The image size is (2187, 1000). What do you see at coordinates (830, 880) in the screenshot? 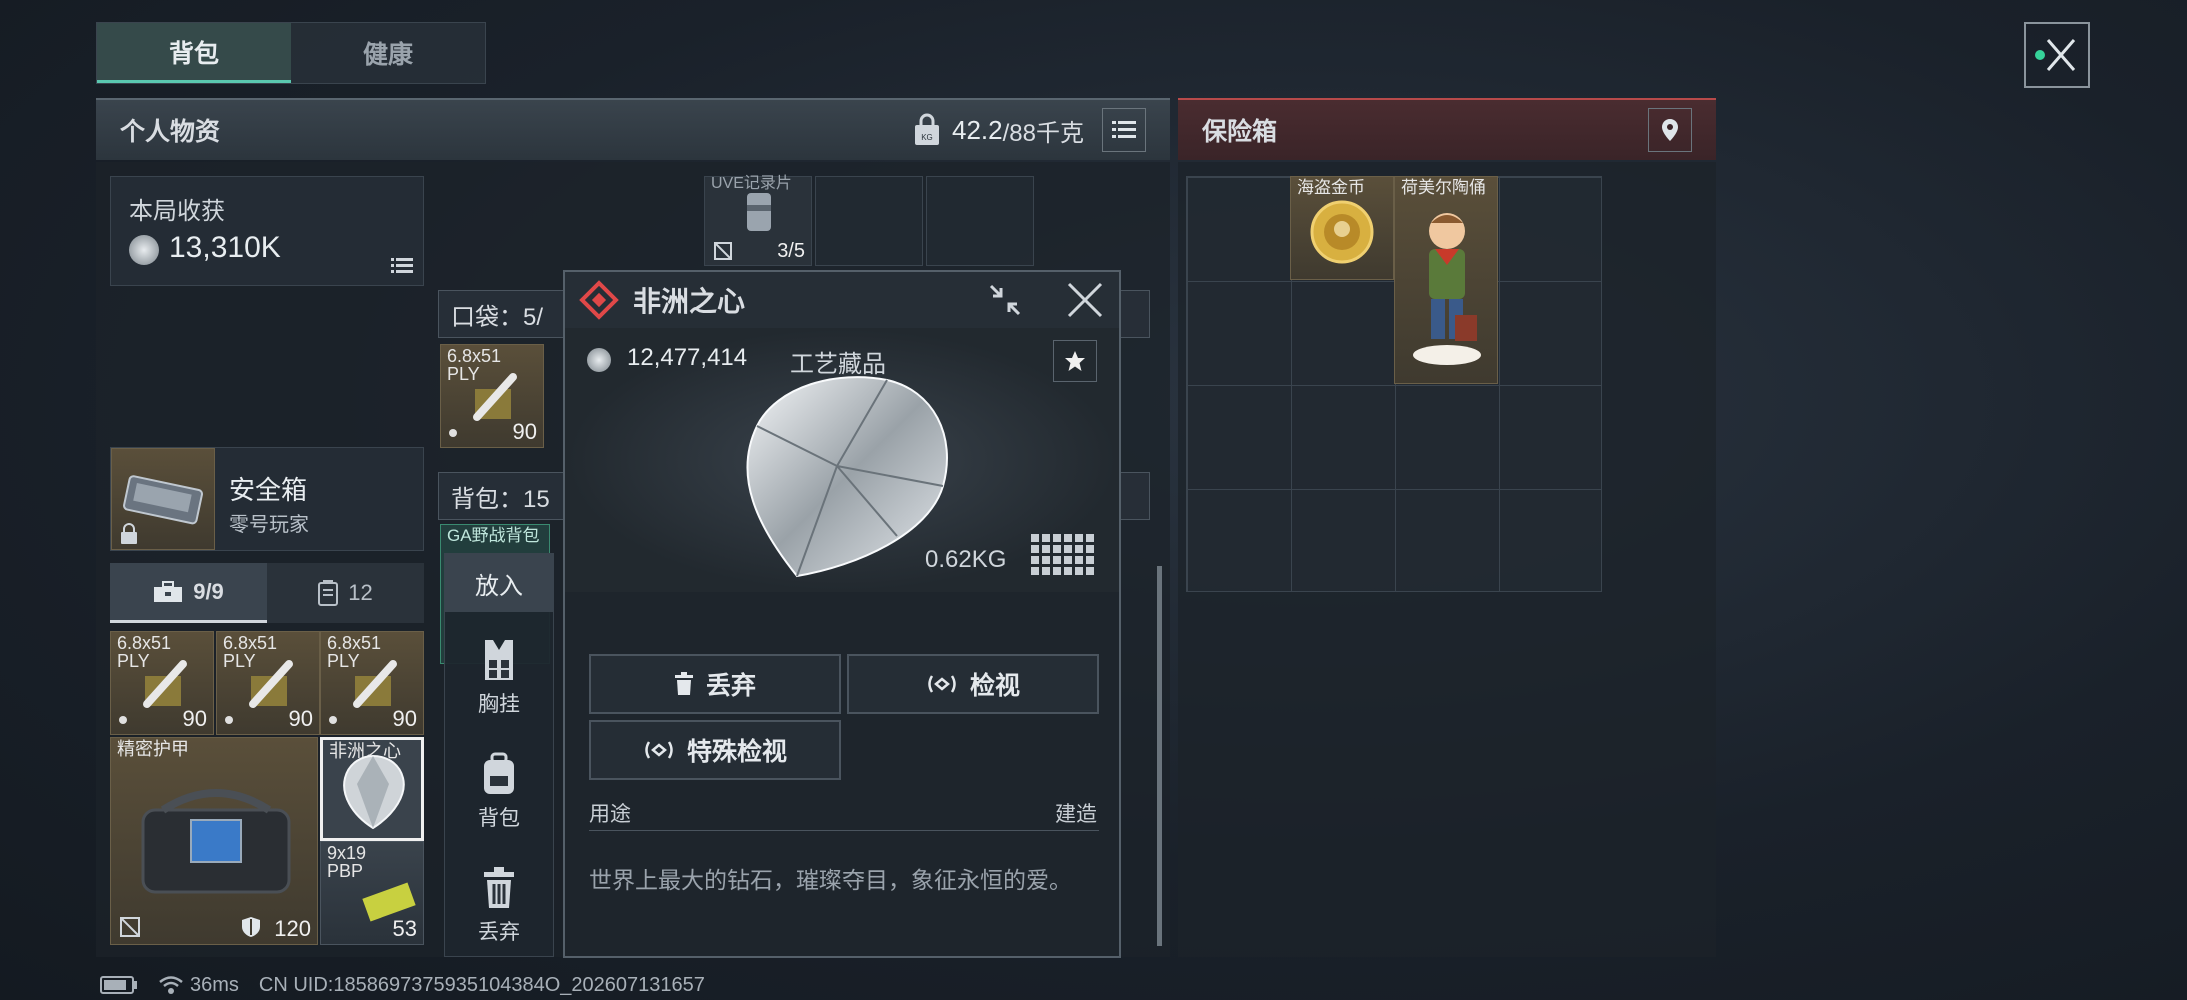
I see `item-description: 世界上最大的钻石，璀璨夺目，象征永恒的爱。` at bounding box center [830, 880].